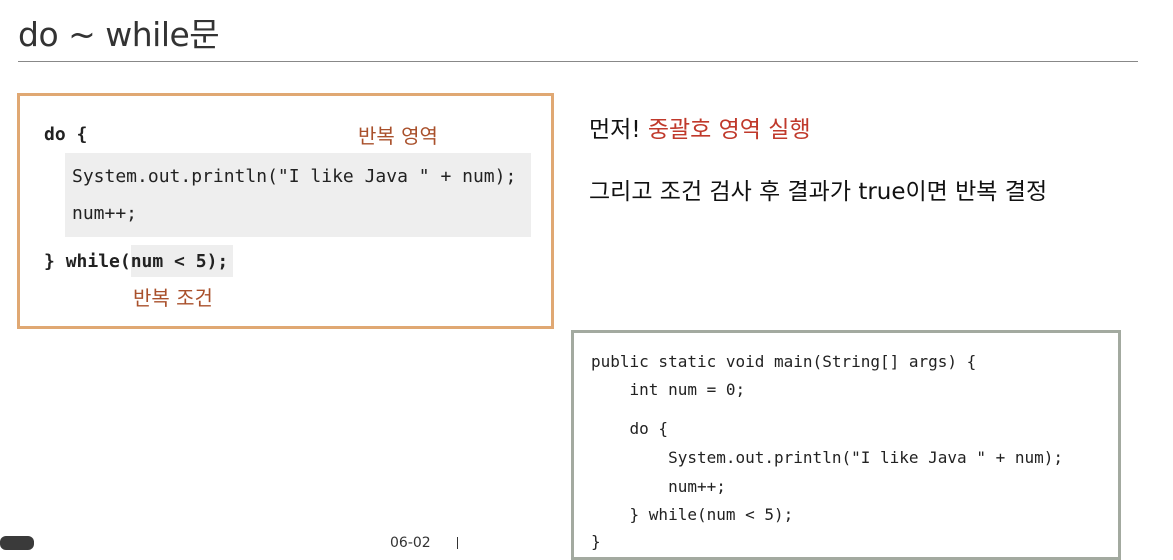 The width and height of the screenshot is (1173, 560). What do you see at coordinates (729, 130) in the screenshot?
I see `explanation-highlight: 중괄호 영역 실행` at bounding box center [729, 130].